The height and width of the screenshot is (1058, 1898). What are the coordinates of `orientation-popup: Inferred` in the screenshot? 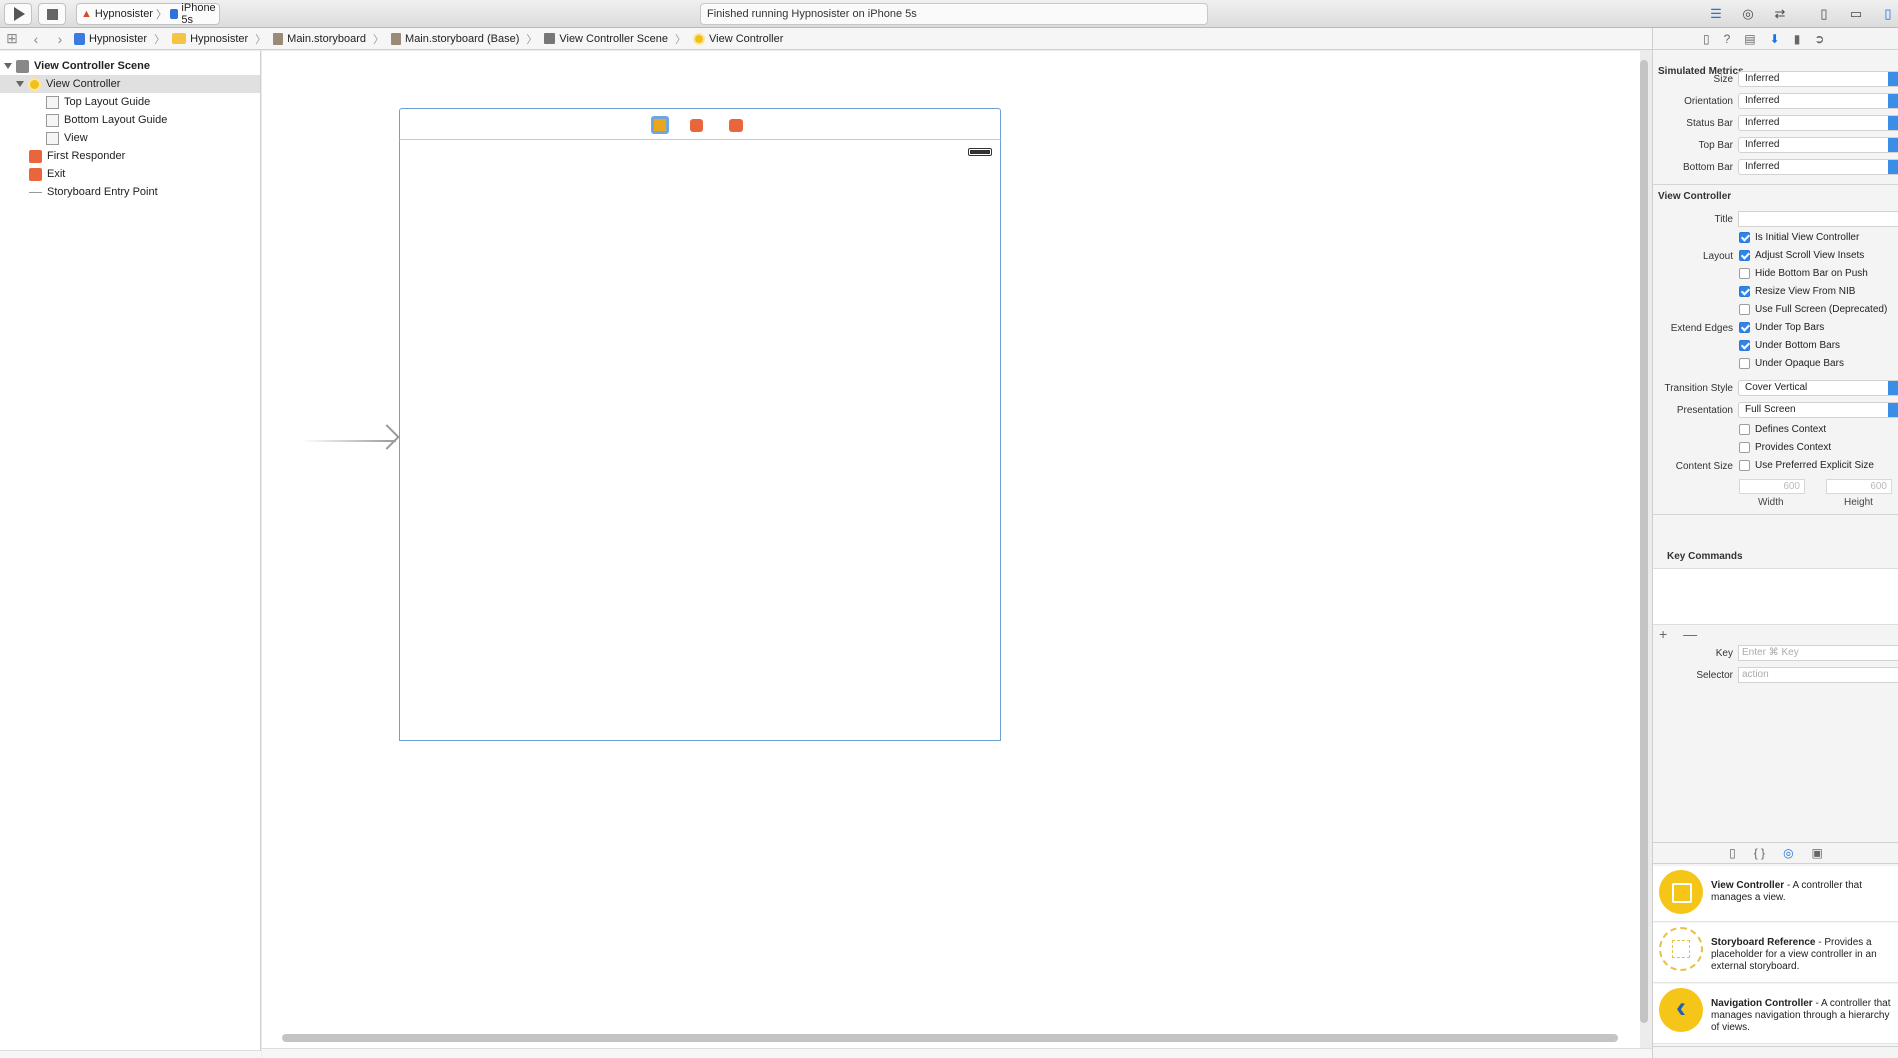 It's located at (1818, 101).